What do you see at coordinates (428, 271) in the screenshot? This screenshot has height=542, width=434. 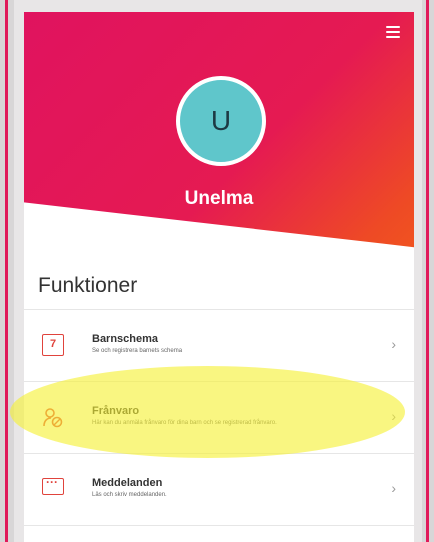 I see `device-frame-right` at bounding box center [428, 271].